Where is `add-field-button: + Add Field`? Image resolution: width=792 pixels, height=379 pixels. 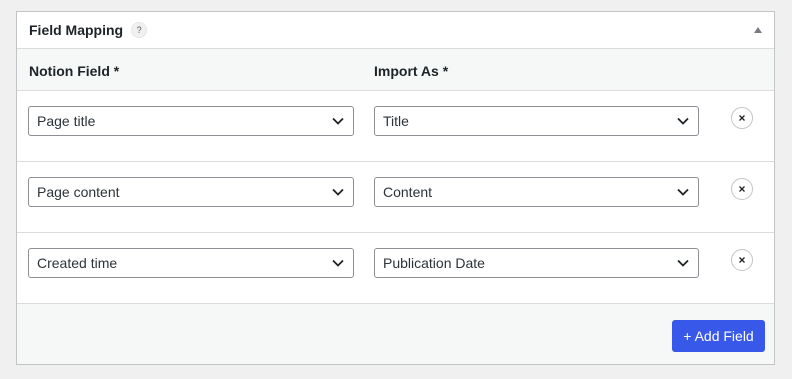
add-field-button: + Add Field is located at coordinates (718, 336).